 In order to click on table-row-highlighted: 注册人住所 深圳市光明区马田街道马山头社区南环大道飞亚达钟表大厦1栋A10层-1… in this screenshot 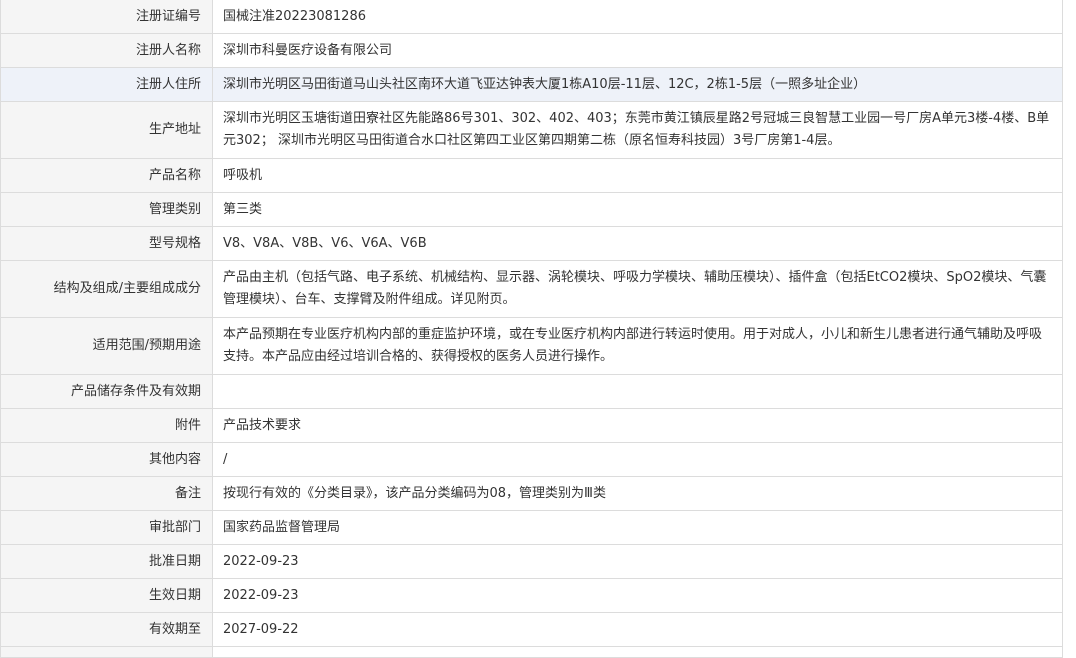, I will do `click(531, 84)`.